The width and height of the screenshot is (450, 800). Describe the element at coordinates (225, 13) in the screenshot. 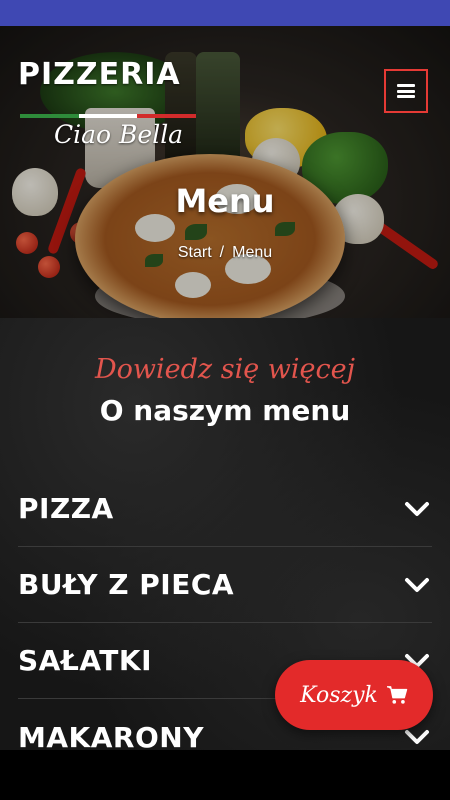

I see `status-bar` at that location.